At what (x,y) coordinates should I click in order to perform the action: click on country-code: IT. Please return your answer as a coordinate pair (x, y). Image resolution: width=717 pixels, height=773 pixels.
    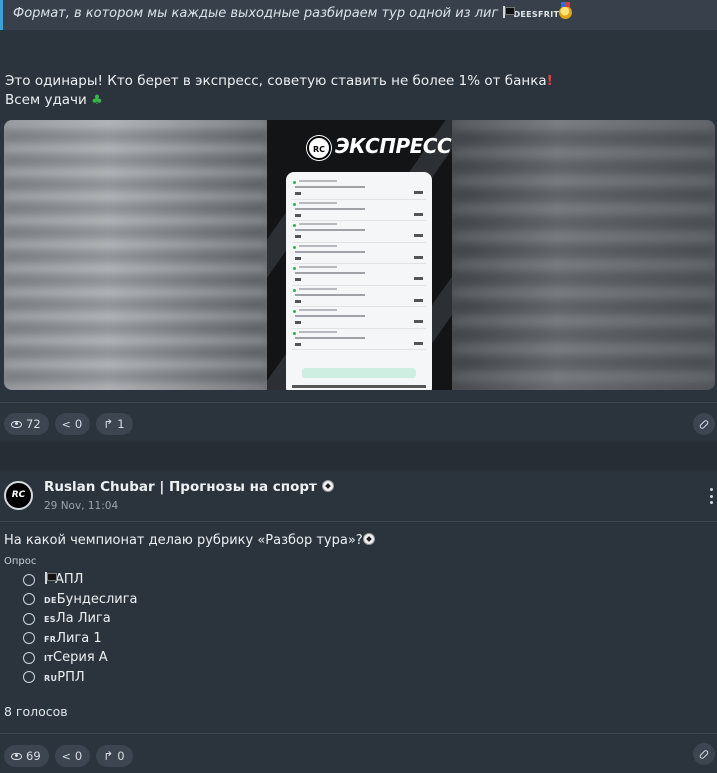
    Looking at the image, I should click on (49, 659).